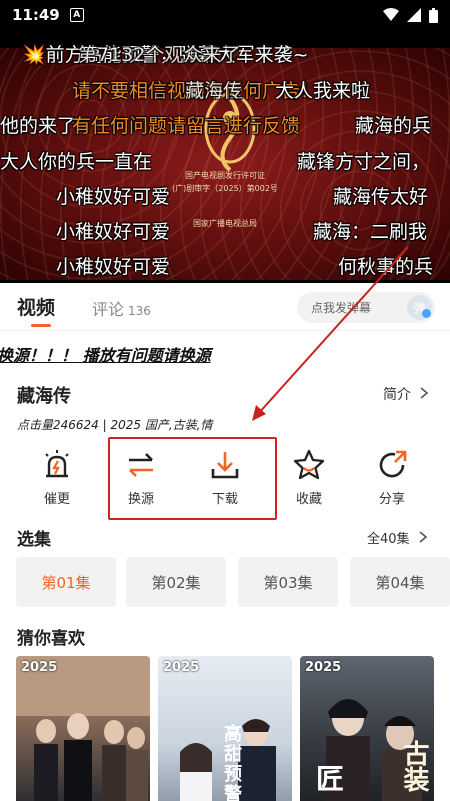  What do you see at coordinates (225, 307) in the screenshot?
I see `content-tabs: 视频 评论 136 点我发弹幕 弹` at bounding box center [225, 307].